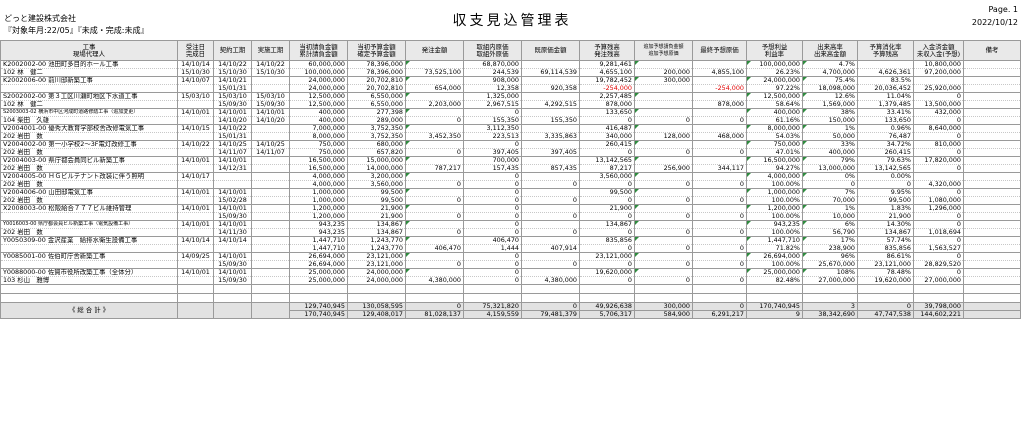 The image size is (1024, 424). What do you see at coordinates (232, 232) in the screenshot?
I see `contract-period-cell: 14/11/30` at bounding box center [232, 232].